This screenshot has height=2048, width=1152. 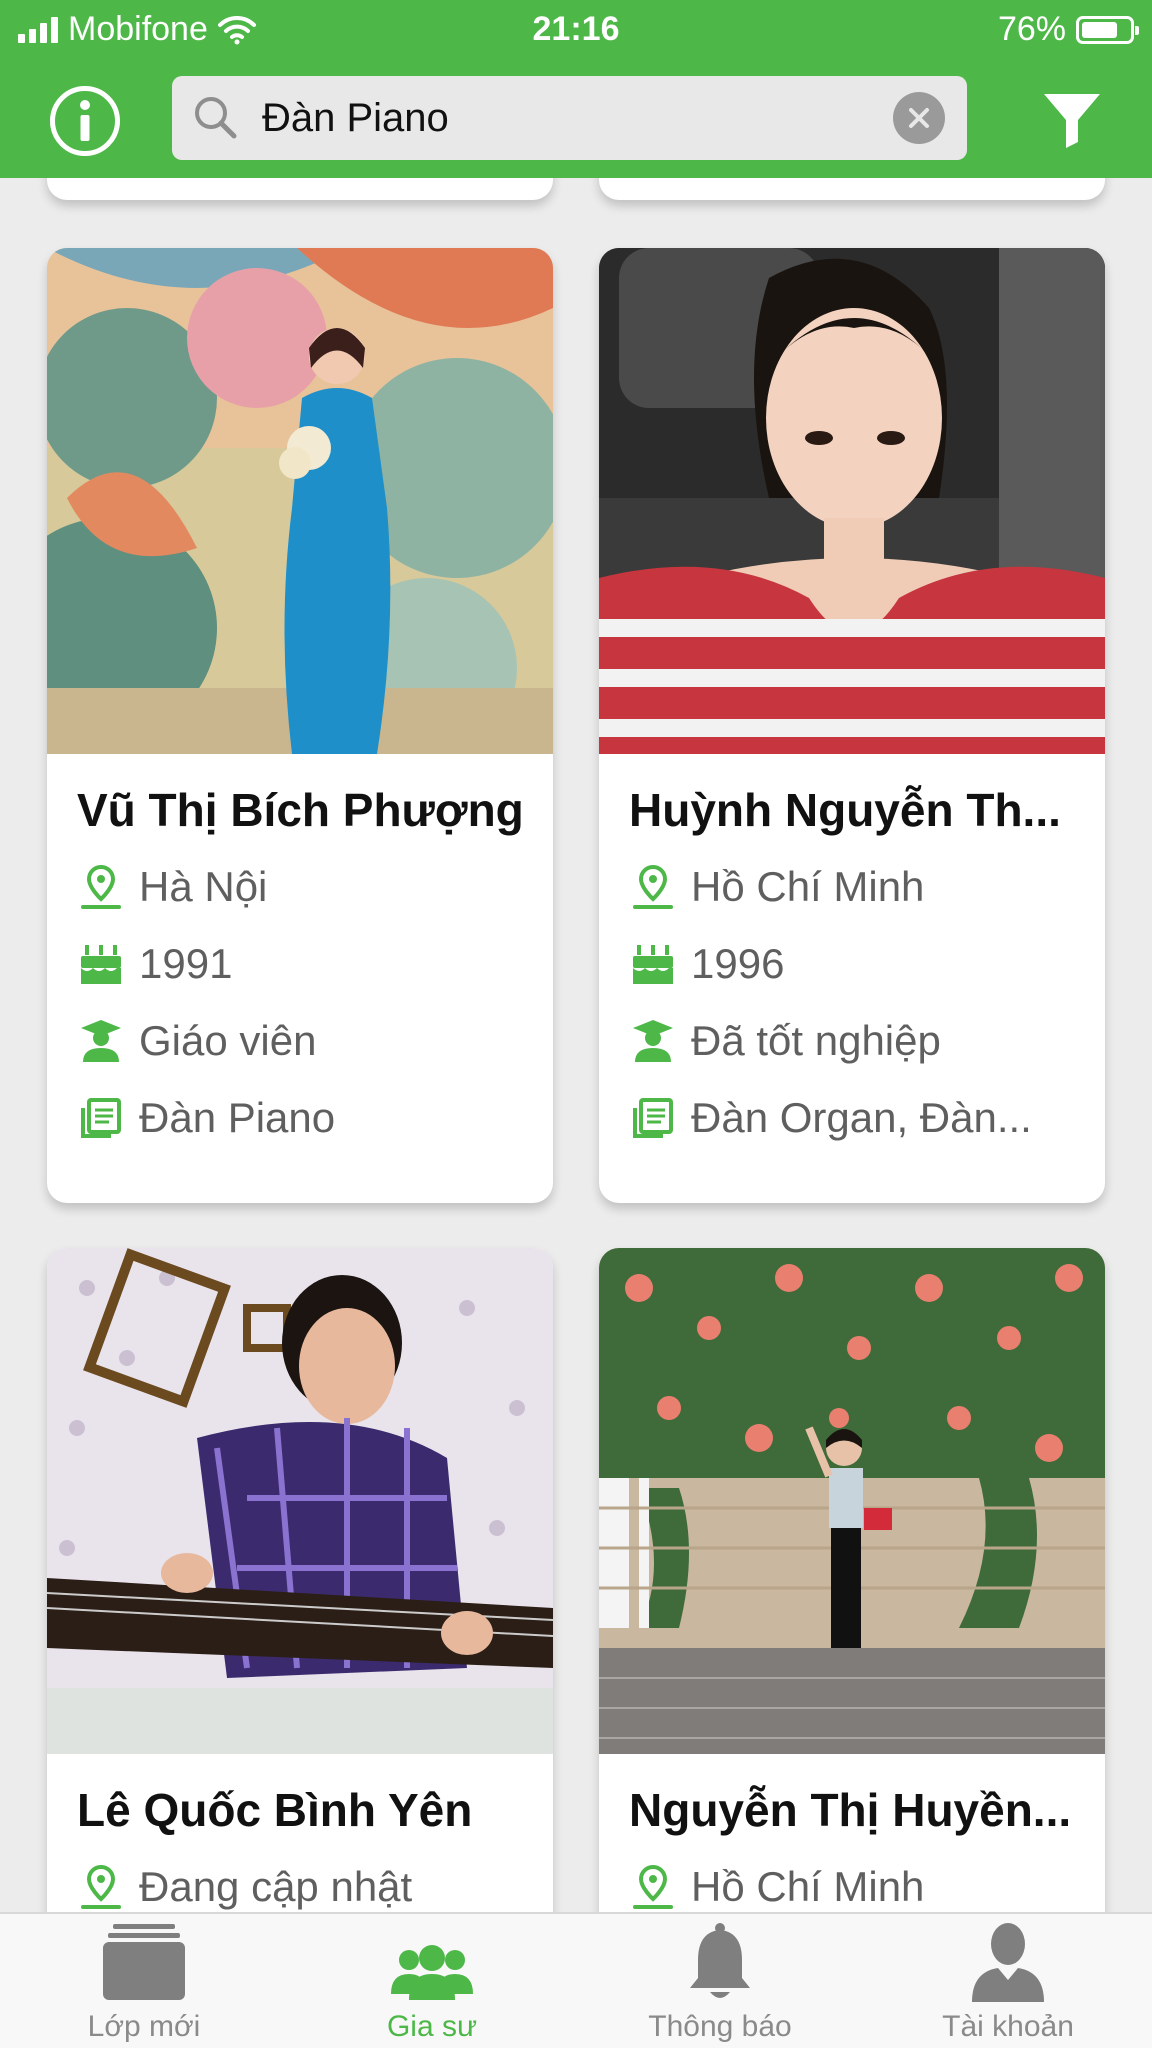 I want to click on tab-label: Tài khoản, so click(x=1008, y=2026).